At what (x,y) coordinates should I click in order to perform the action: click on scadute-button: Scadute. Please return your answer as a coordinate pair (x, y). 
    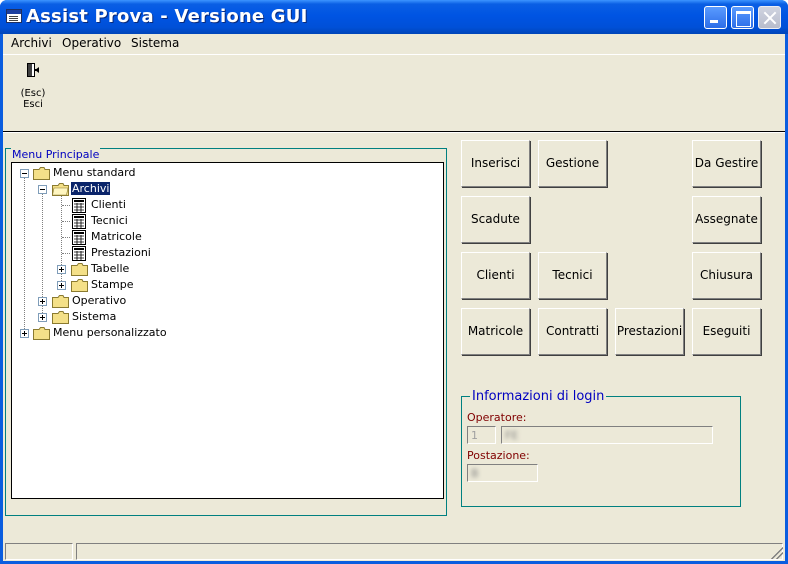
    Looking at the image, I should click on (495, 219).